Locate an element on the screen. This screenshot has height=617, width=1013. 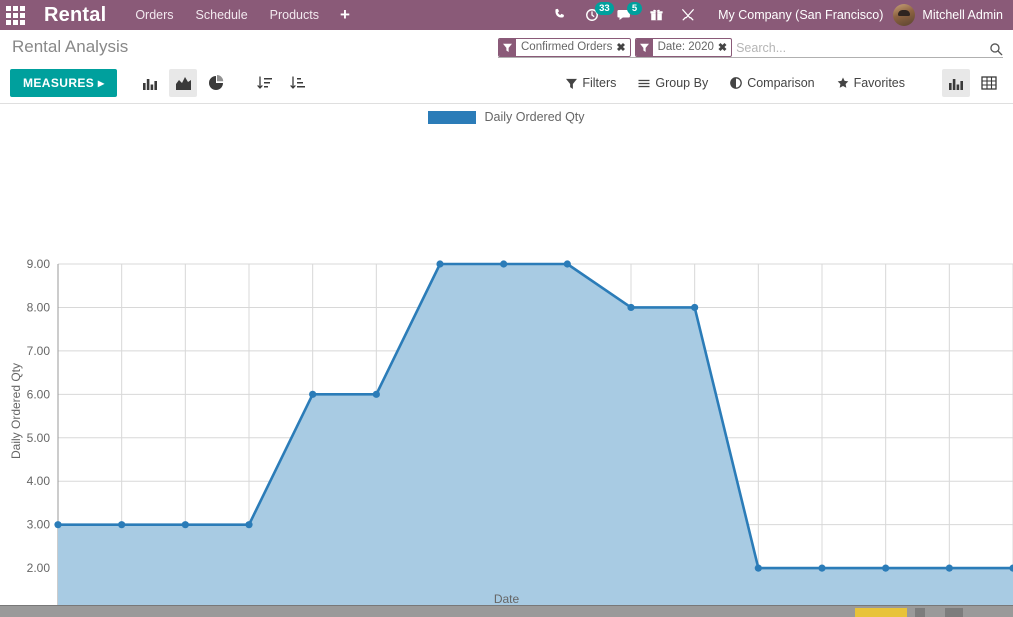
control-panel-menus: Filters Group By Comparison Favorites is located at coordinates (773, 83).